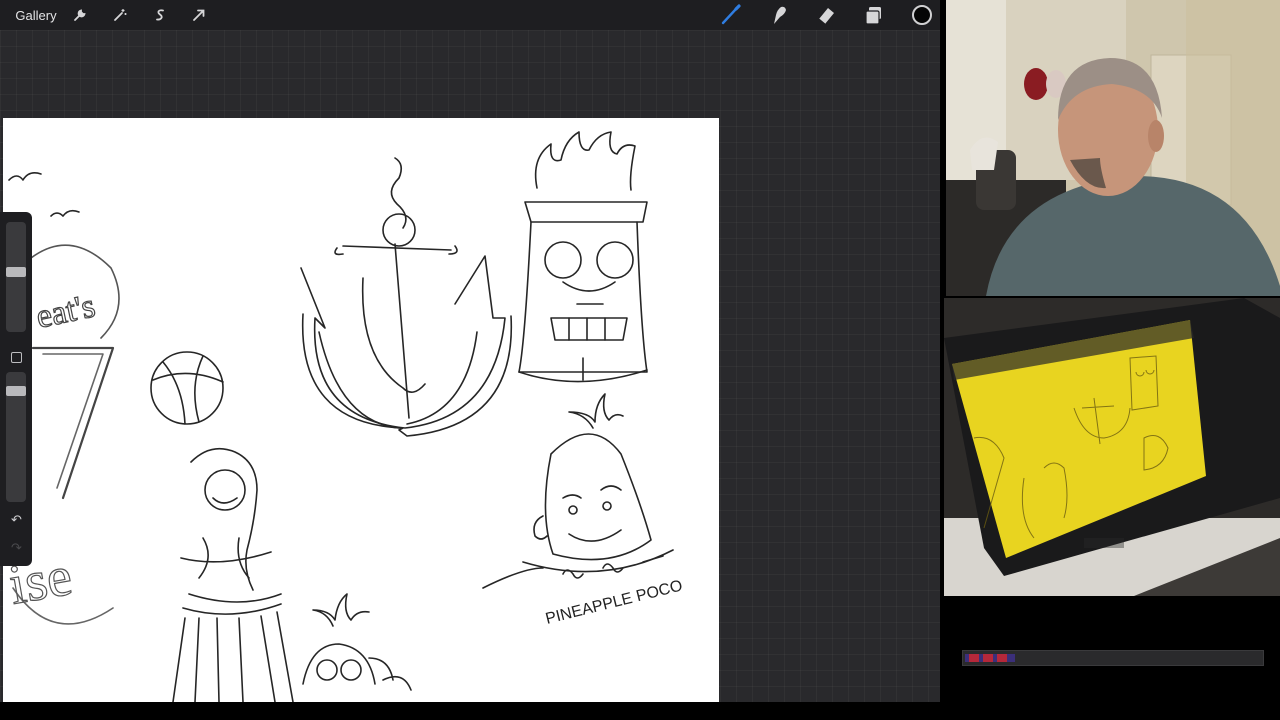  I want to click on transform-arrow-icon, so click(199, 15).